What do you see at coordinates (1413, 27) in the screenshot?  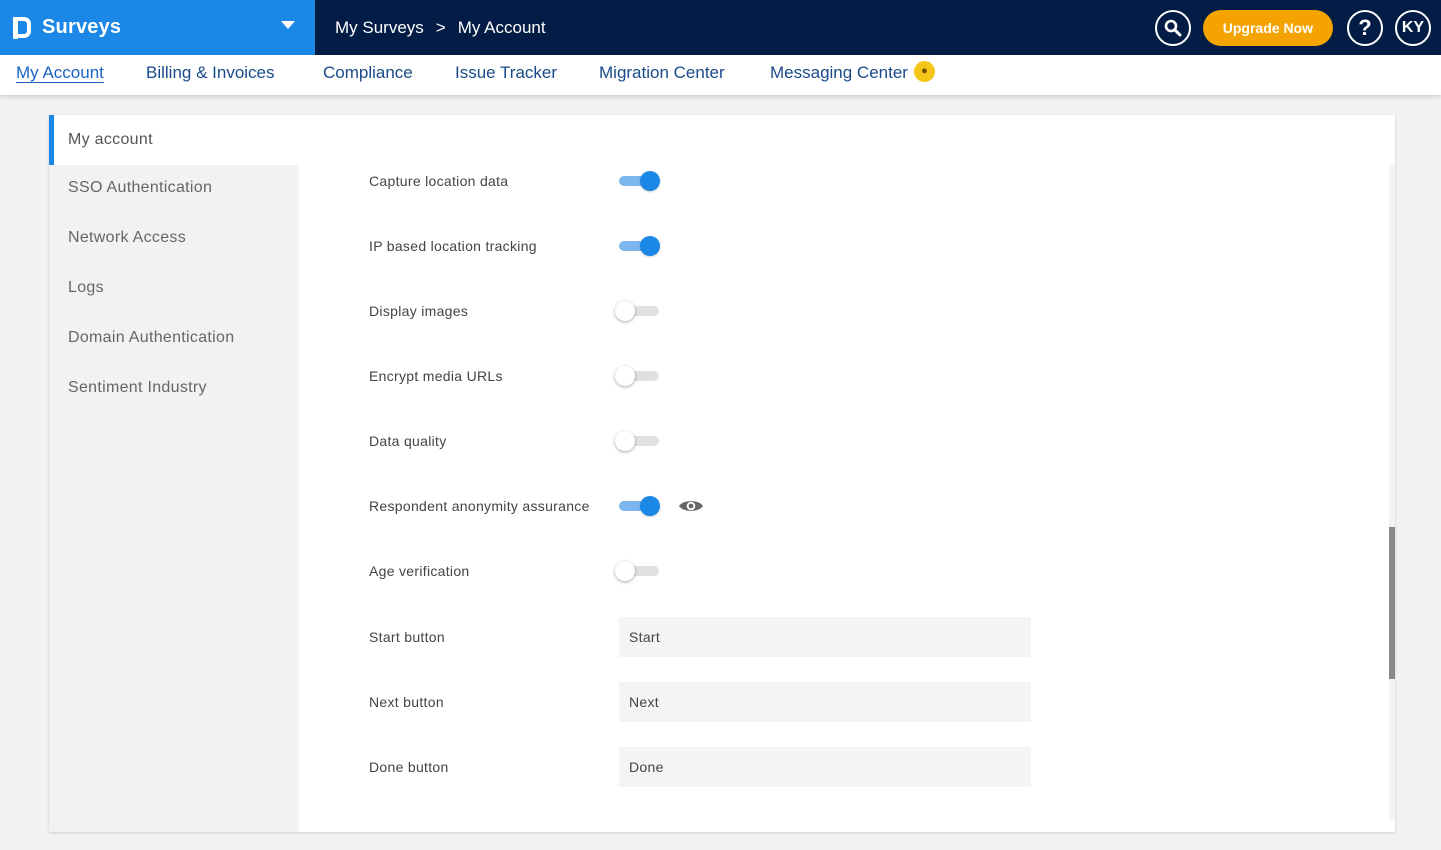 I see `avatar: KY` at bounding box center [1413, 27].